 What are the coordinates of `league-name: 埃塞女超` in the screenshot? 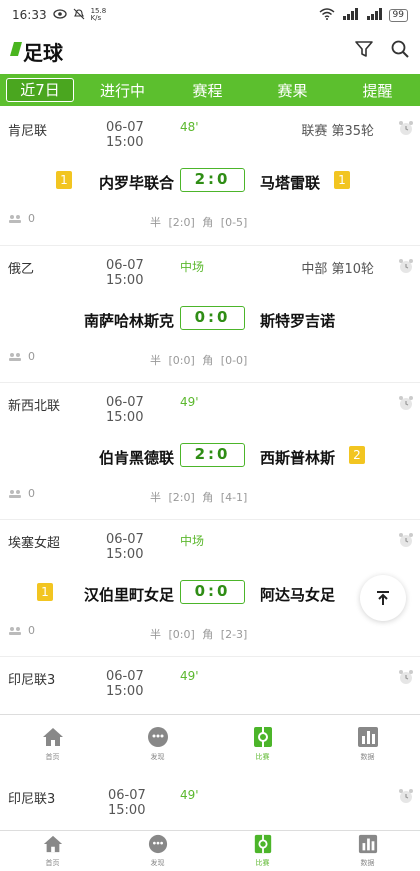 It's located at (34, 543).